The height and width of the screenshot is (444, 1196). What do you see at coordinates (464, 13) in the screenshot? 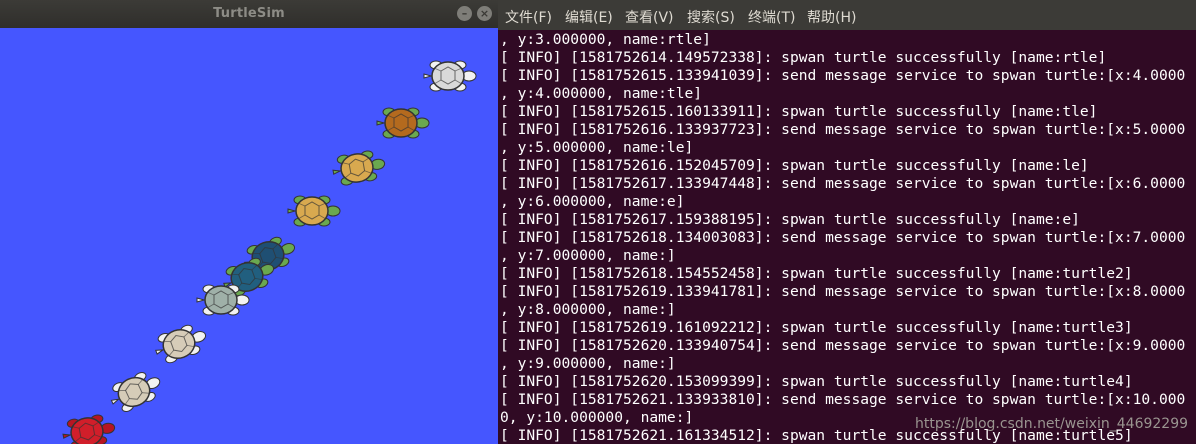
I see `minimize-icon: –` at bounding box center [464, 13].